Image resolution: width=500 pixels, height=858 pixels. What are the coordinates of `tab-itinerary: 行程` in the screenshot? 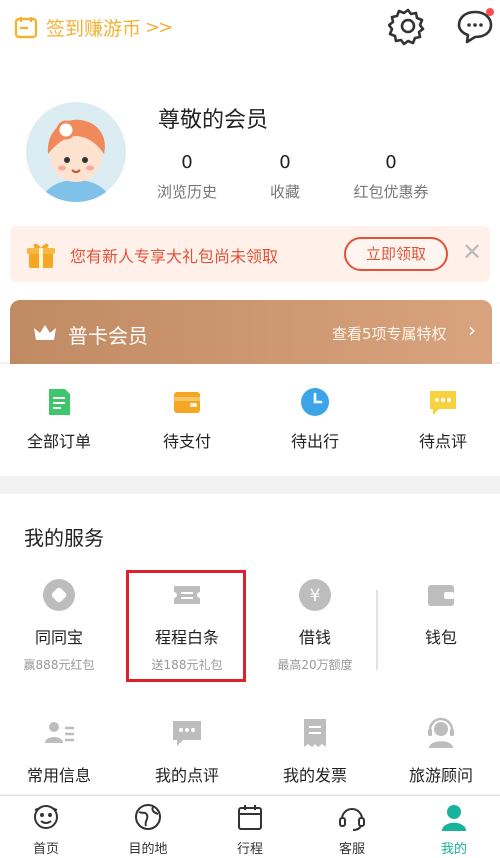 It's located at (250, 829).